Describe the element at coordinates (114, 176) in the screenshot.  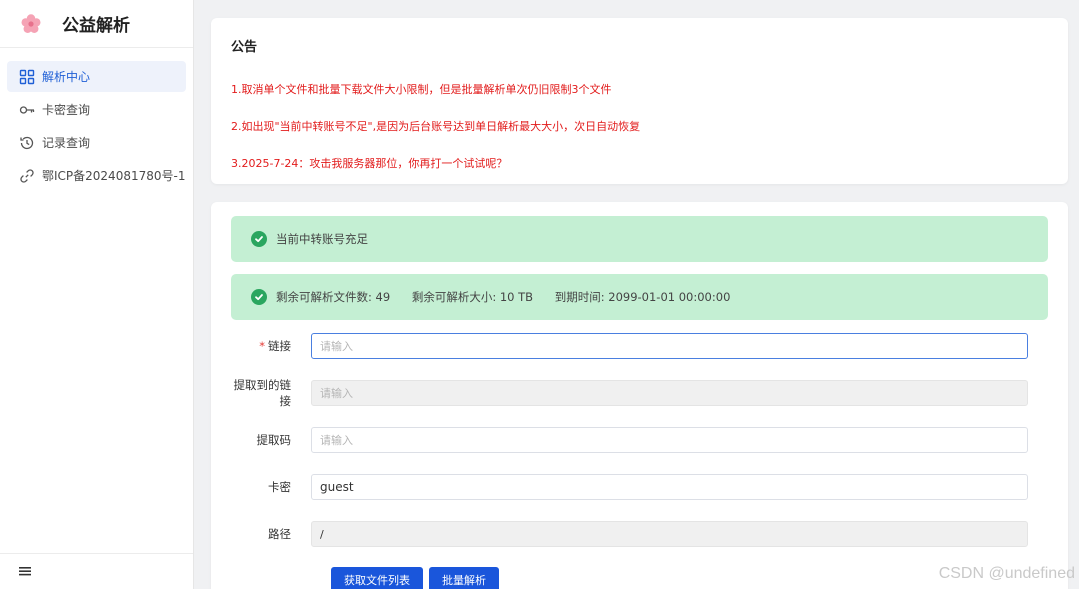
I see `sidebar-item-label: 鄂ICP备2024081780号-1` at that location.